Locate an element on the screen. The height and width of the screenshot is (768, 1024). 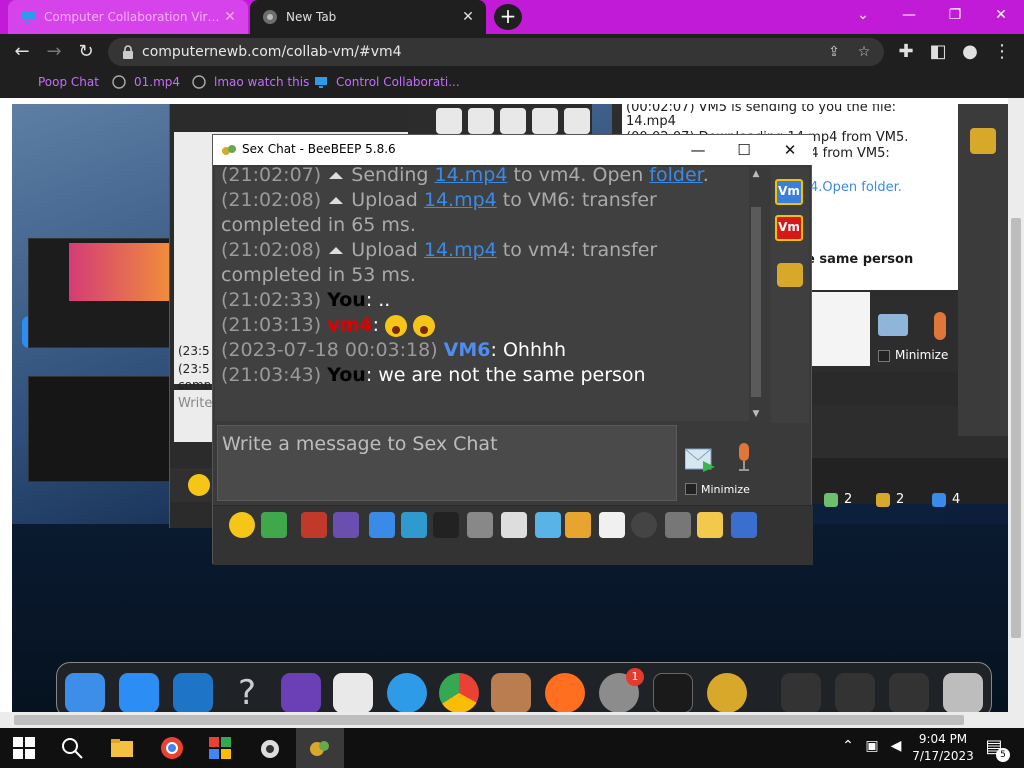
maximize-button: ☐ is located at coordinates (744, 150).